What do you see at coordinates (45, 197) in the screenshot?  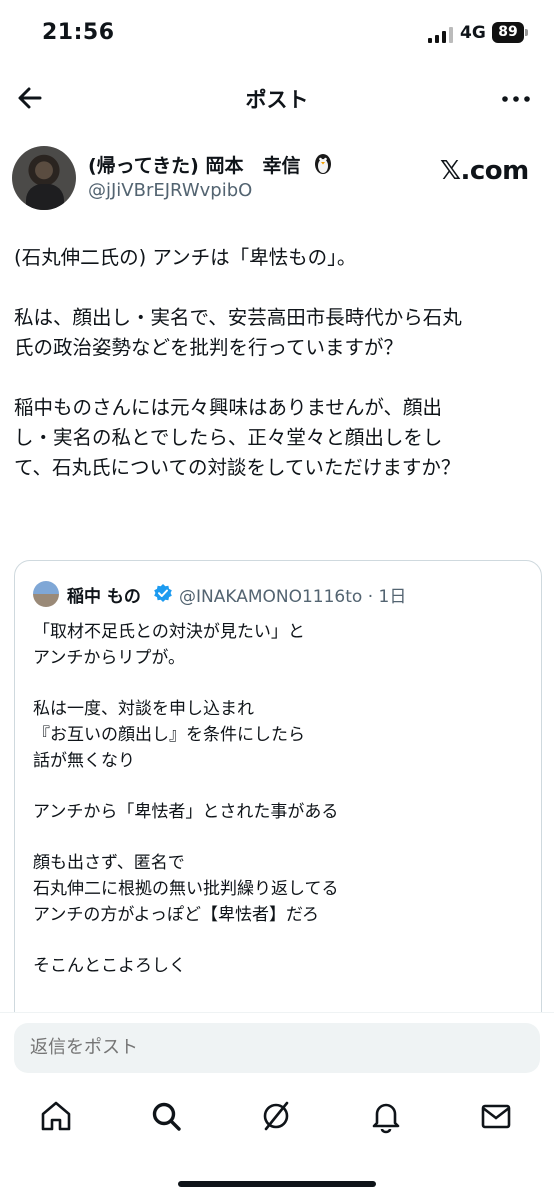 I see `avatar-figure` at bounding box center [45, 197].